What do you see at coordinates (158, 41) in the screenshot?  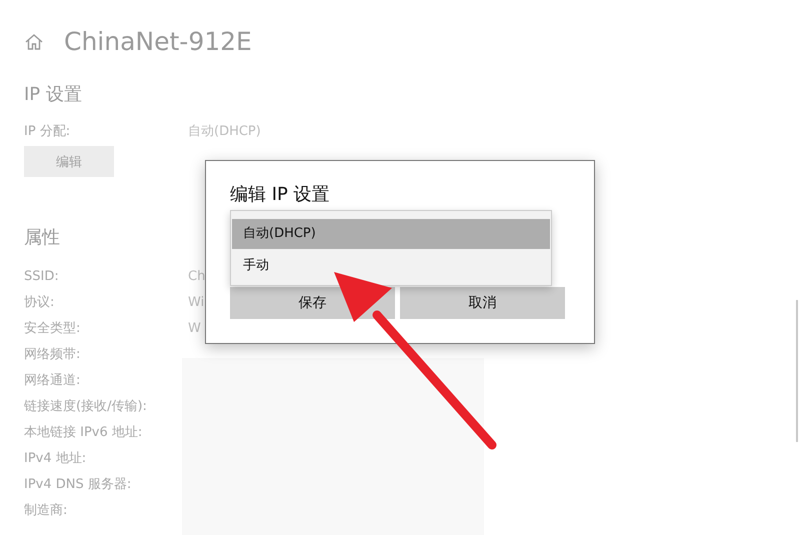 I see `page-title: ChinaNet-912E` at bounding box center [158, 41].